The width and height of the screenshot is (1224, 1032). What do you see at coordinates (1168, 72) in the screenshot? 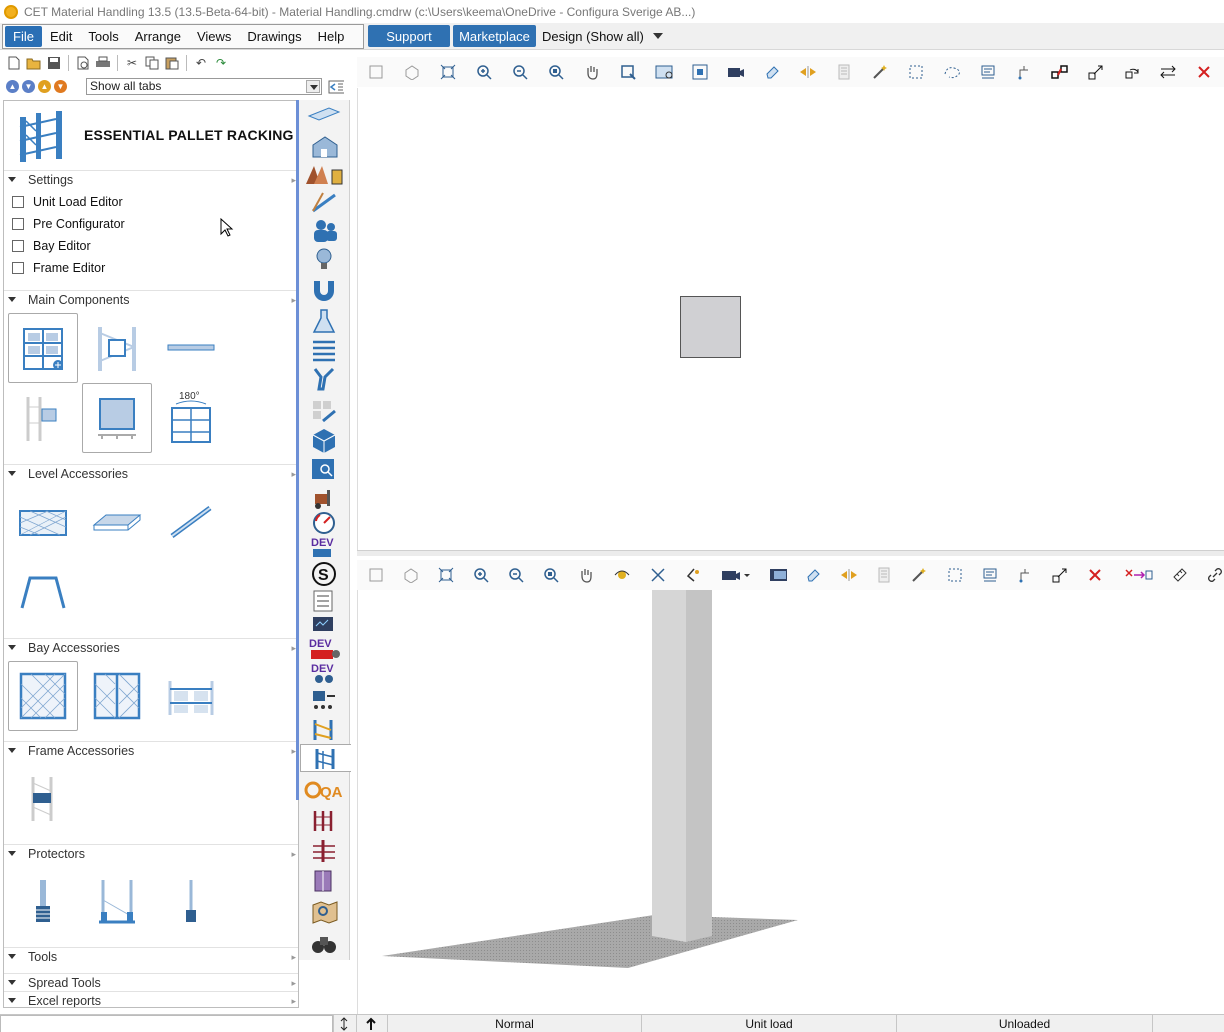
I see `move-icon` at bounding box center [1168, 72].